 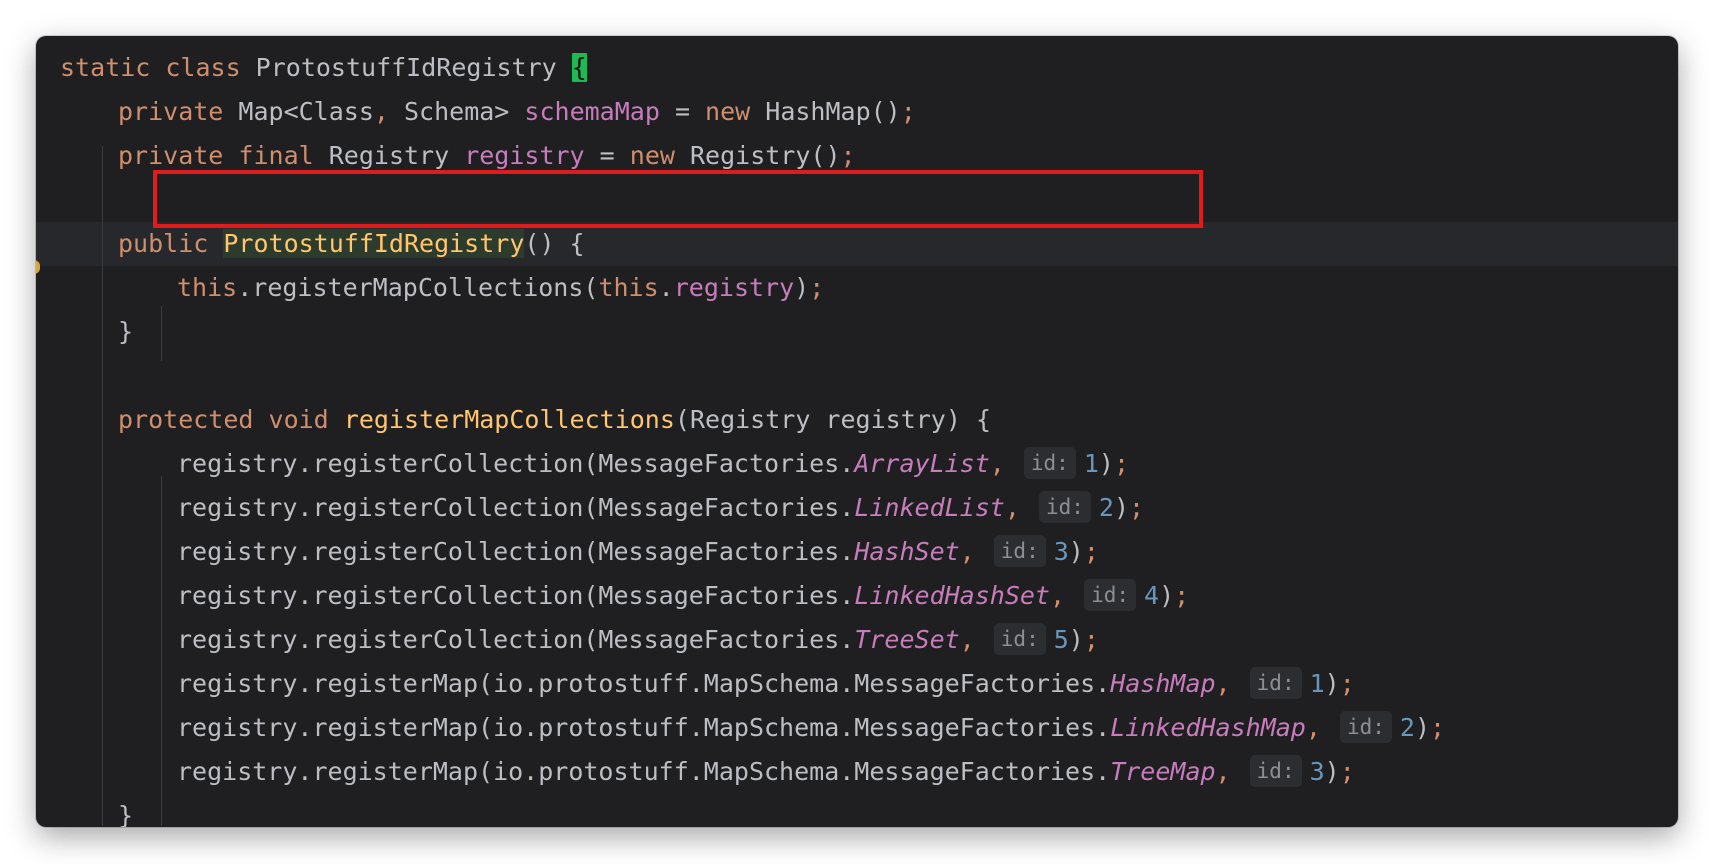 I want to click on code-token: {, so click(x=579, y=67).